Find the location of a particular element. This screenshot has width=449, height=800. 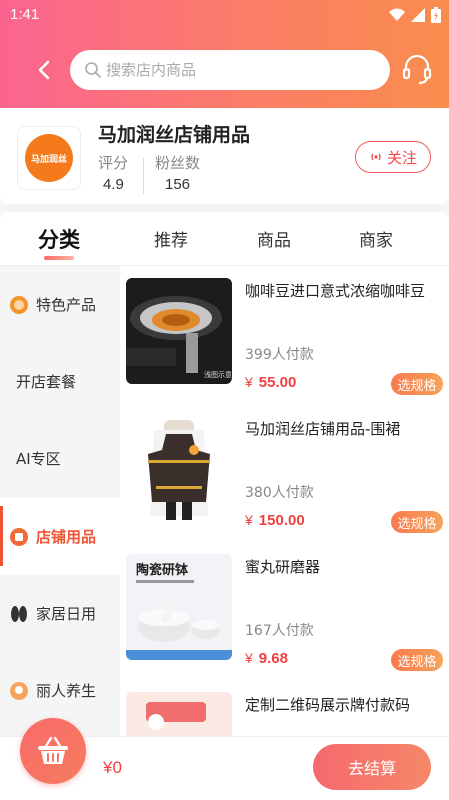

product-title: 马加润丝店铺用品-围裙 is located at coordinates (323, 429).